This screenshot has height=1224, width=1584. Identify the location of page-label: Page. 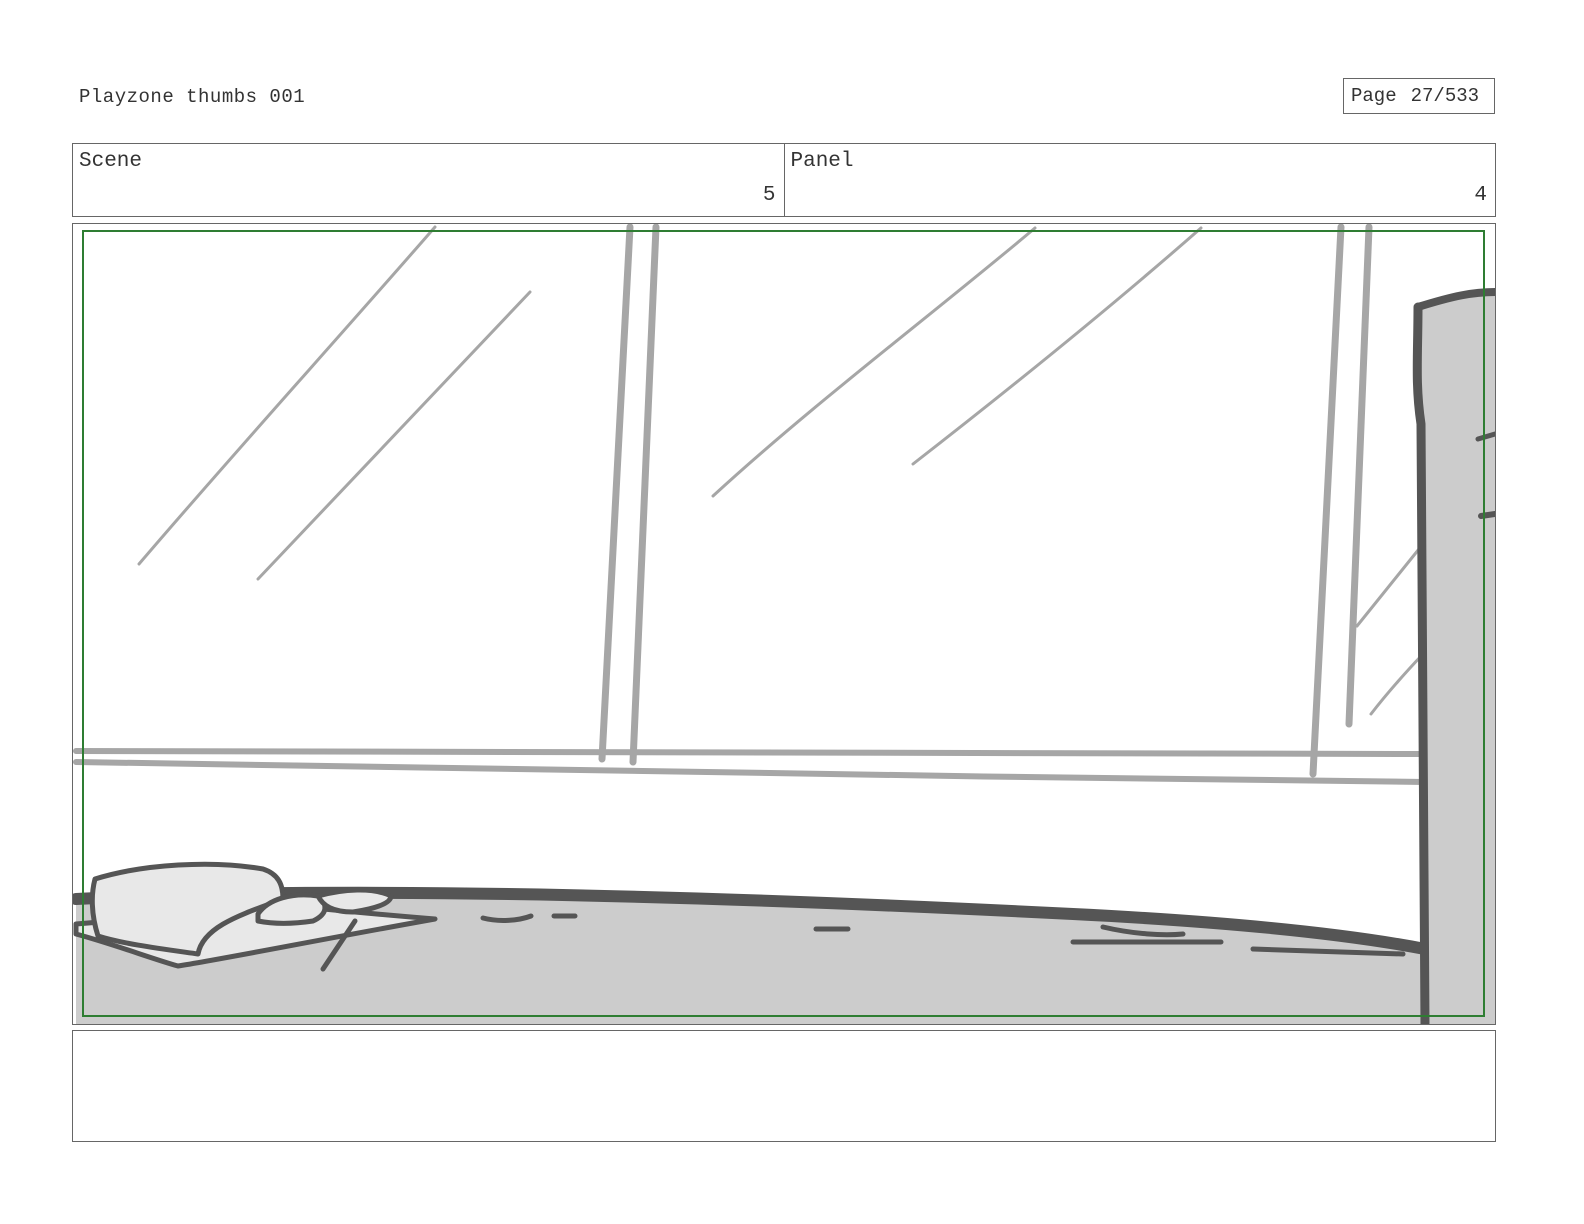
(1374, 96).